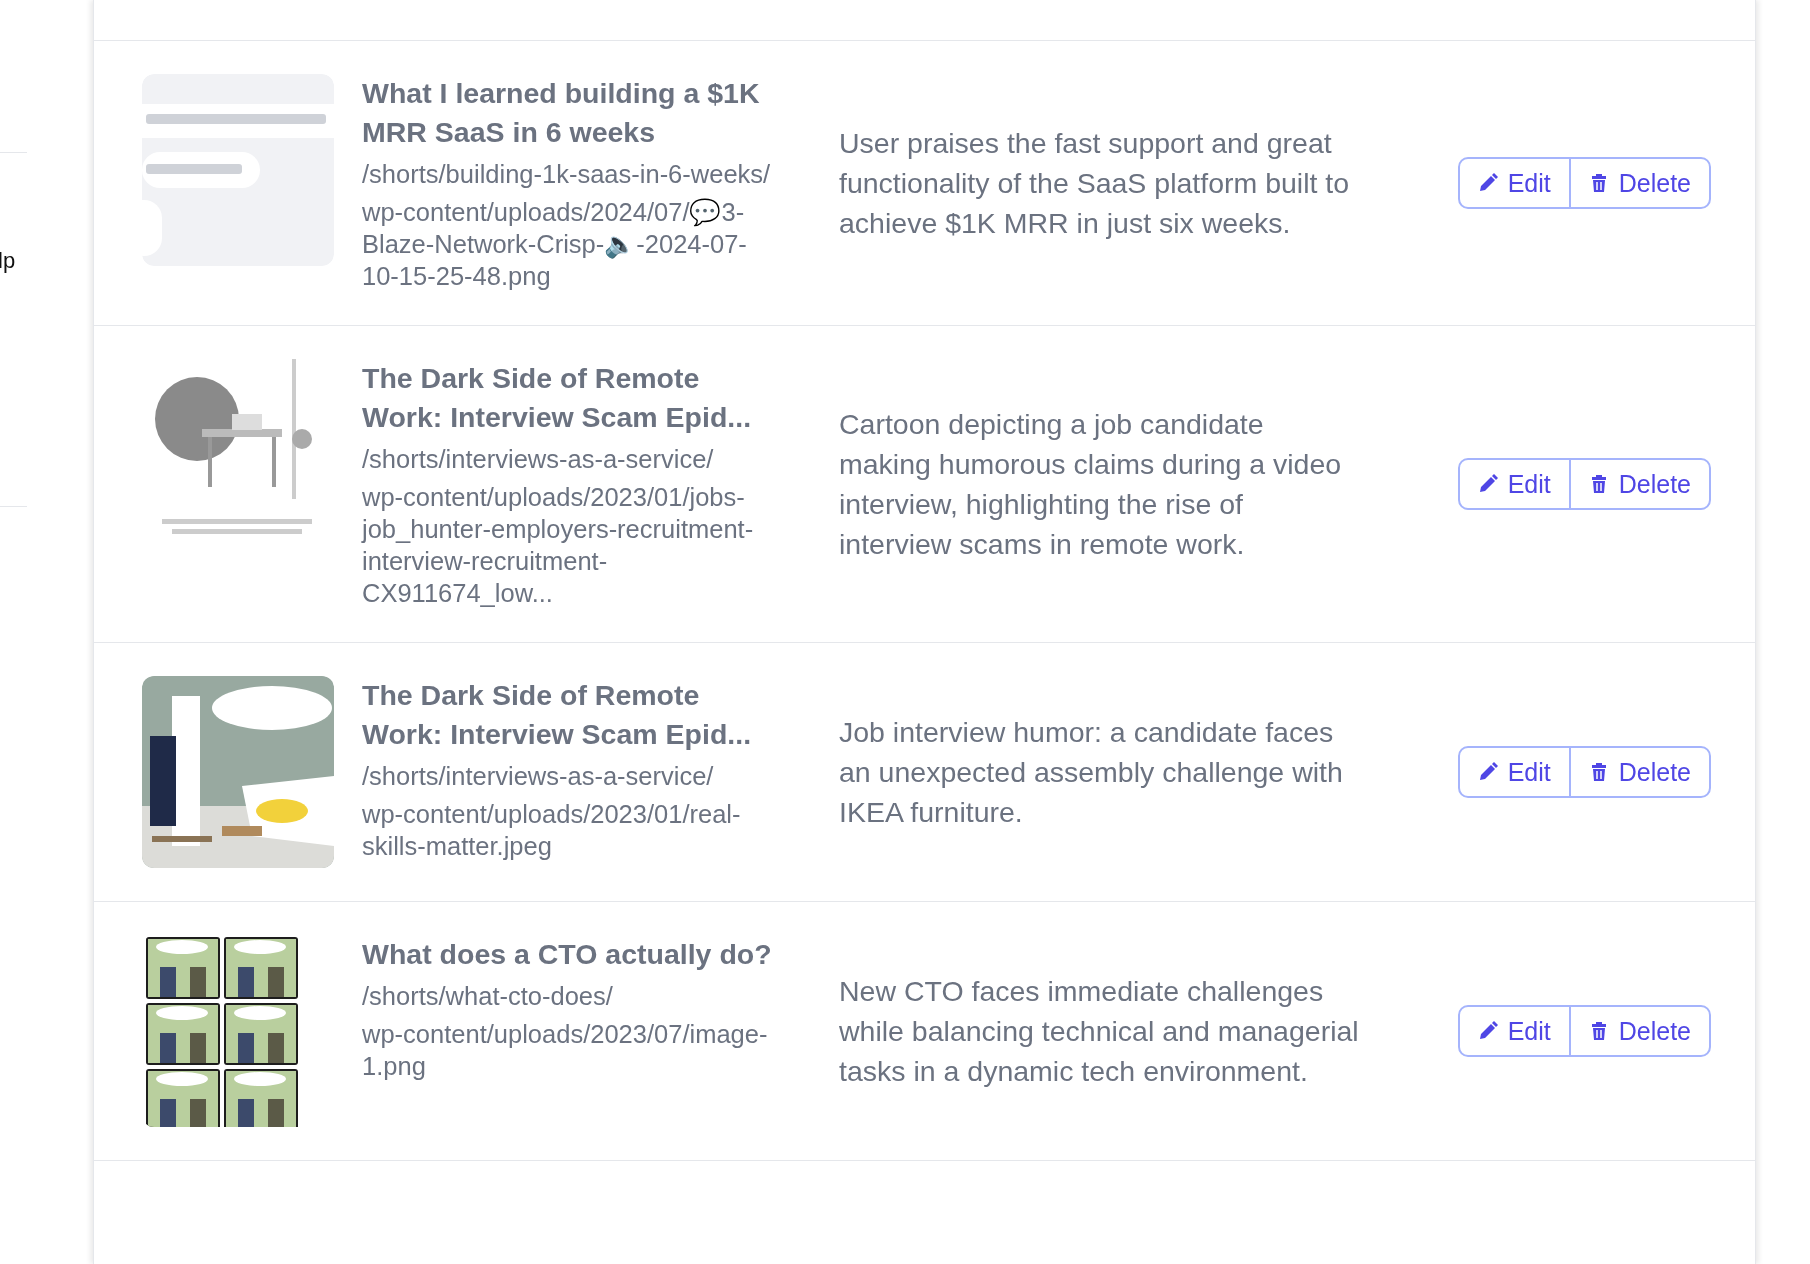 Image resolution: width=1810 pixels, height=1264 pixels. I want to click on short-description: Job interview humor: a candidate faces an unexpected assembly challenge with IKEA furniture., so click(1091, 772).